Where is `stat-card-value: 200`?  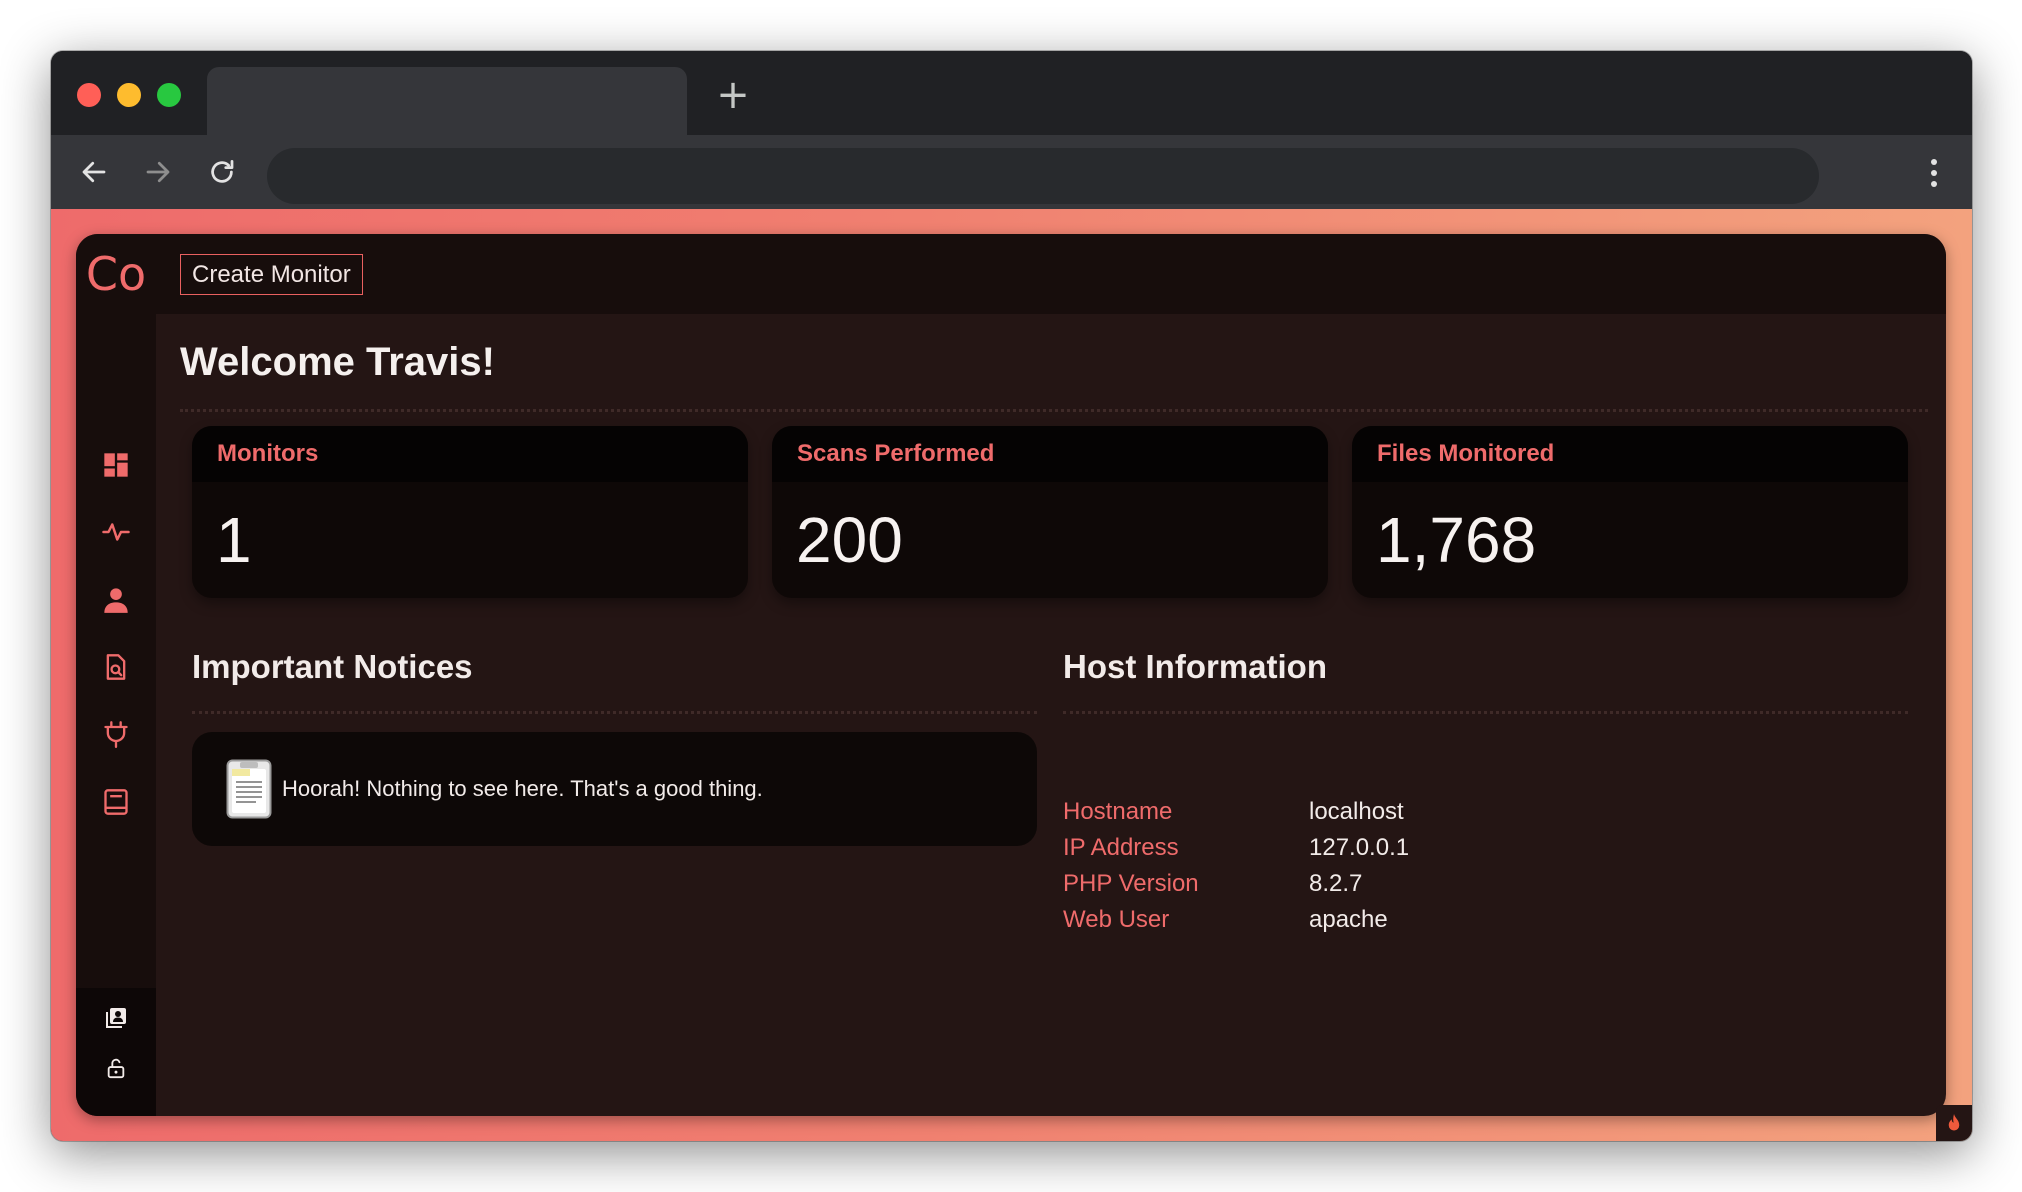
stat-card-value: 200 is located at coordinates (849, 540).